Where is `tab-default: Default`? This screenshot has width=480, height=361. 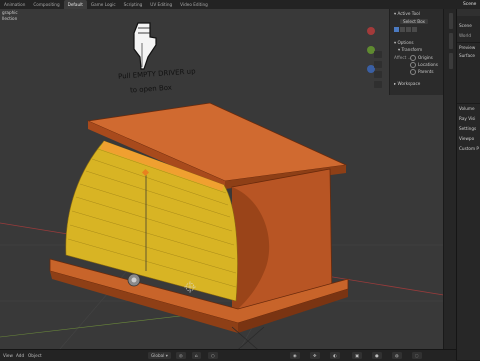 tab-default: Default is located at coordinates (75, 4).